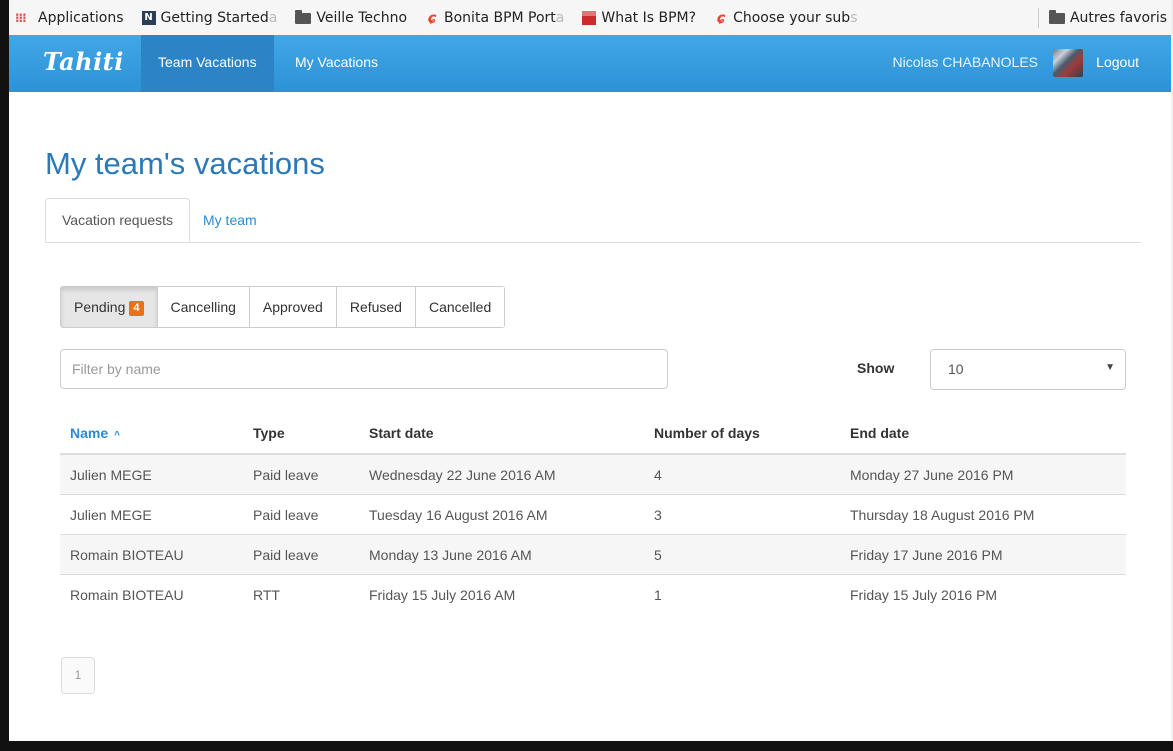 Image resolution: width=1173 pixels, height=751 pixels. What do you see at coordinates (1118, 17) in the screenshot?
I see `bookmark-label: Autres favoris` at bounding box center [1118, 17].